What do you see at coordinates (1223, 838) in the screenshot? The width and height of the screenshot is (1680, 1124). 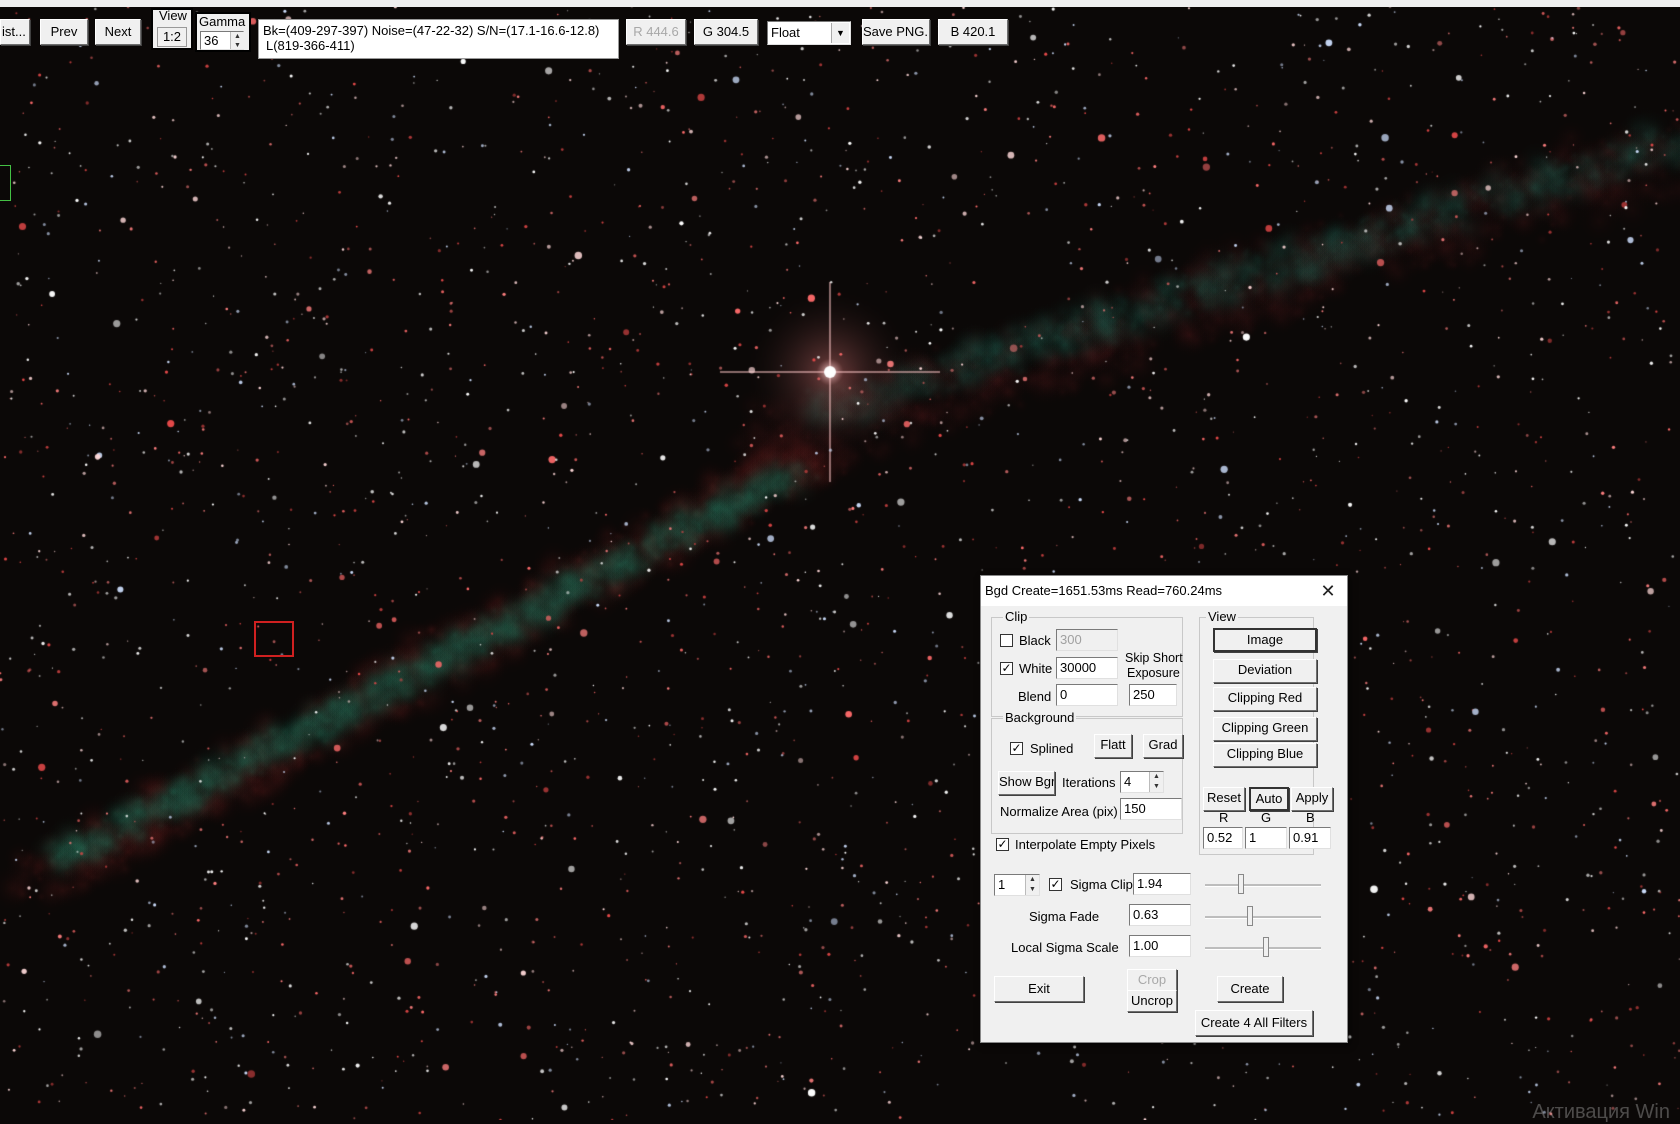 I see `r-factor-field: 0.52` at bounding box center [1223, 838].